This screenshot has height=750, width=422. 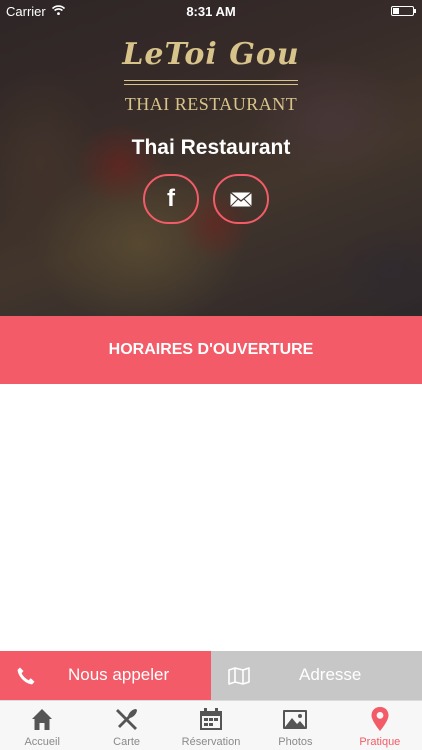 I want to click on tab-carte: Carte, so click(x=126, y=725).